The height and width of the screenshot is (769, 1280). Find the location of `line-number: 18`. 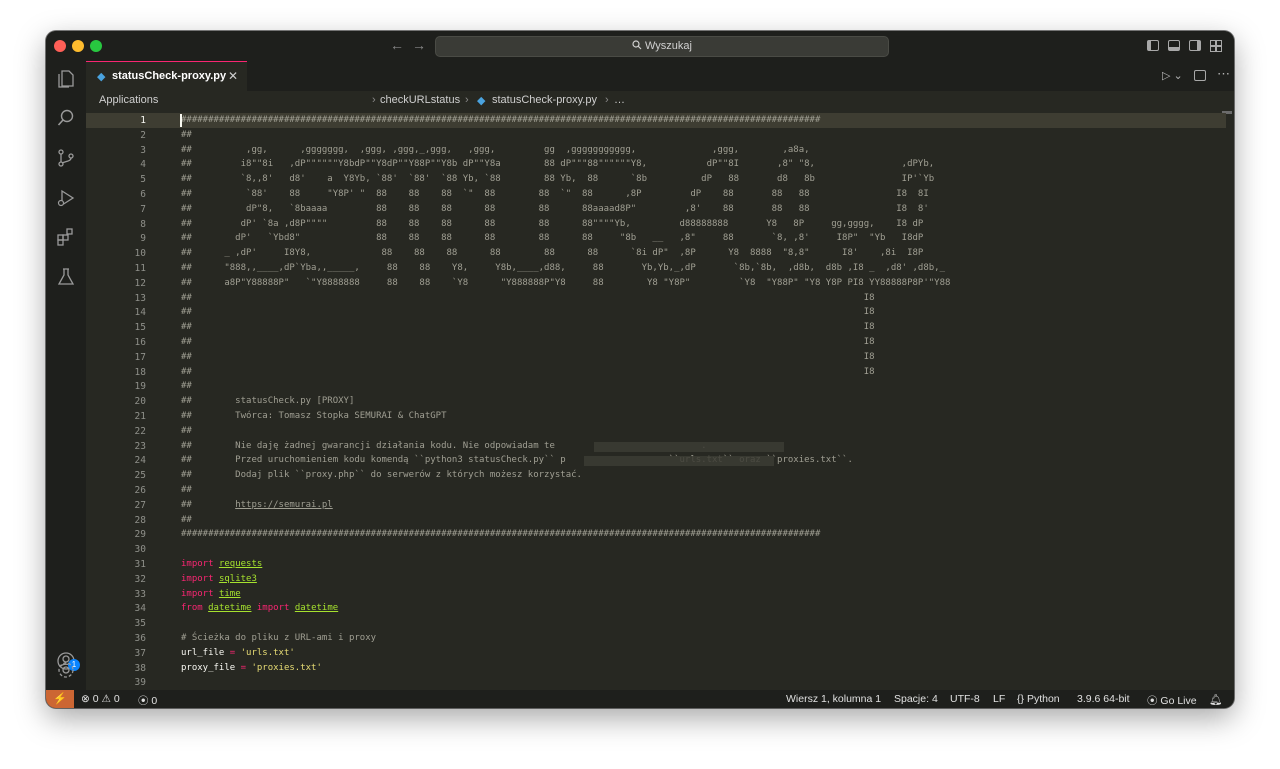

line-number: 18 is located at coordinates (140, 372).